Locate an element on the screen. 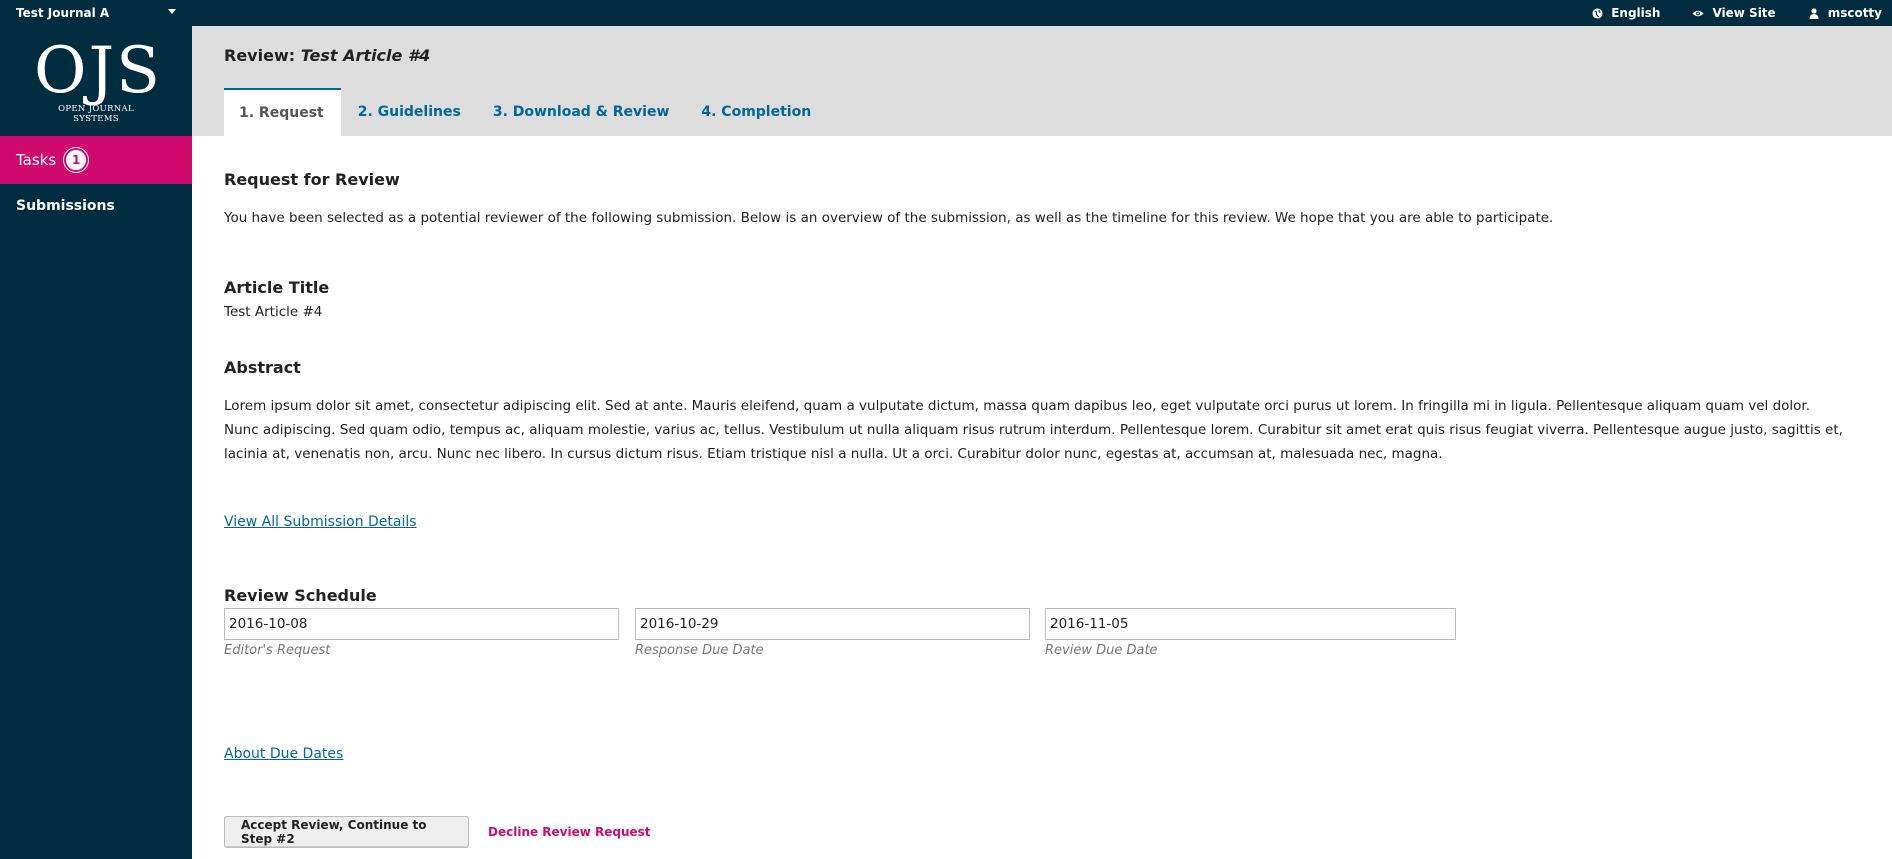  view-submission-details-link: View All Submission Details is located at coordinates (320, 522).